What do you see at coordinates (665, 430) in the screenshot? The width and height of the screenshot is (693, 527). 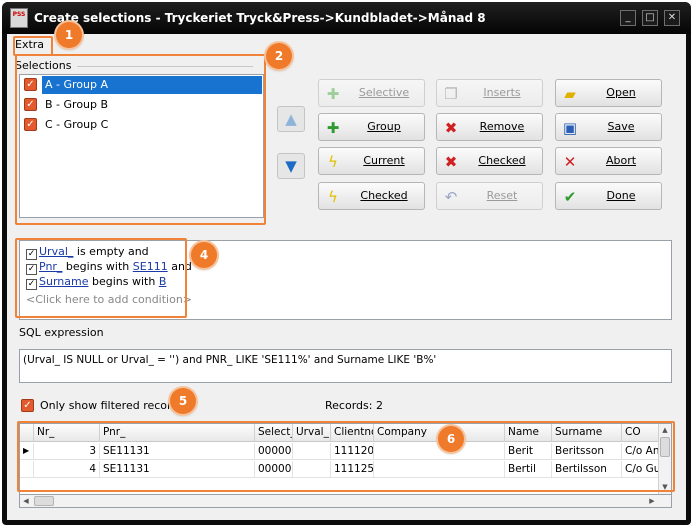 I see `scroll-up-icon: ▲` at bounding box center [665, 430].